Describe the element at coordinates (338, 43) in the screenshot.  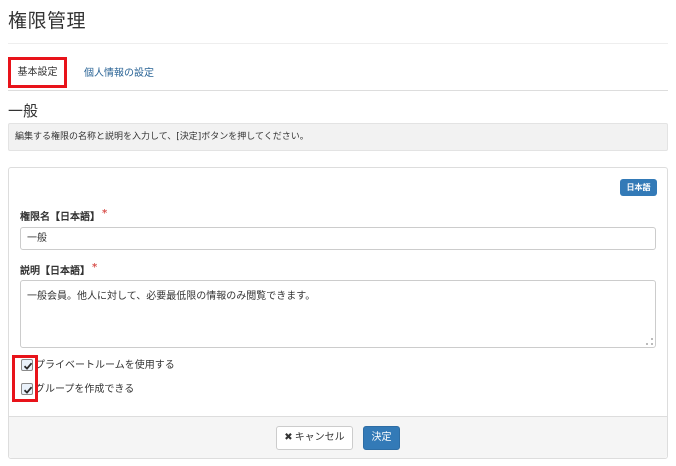
I see `title-divider` at that location.